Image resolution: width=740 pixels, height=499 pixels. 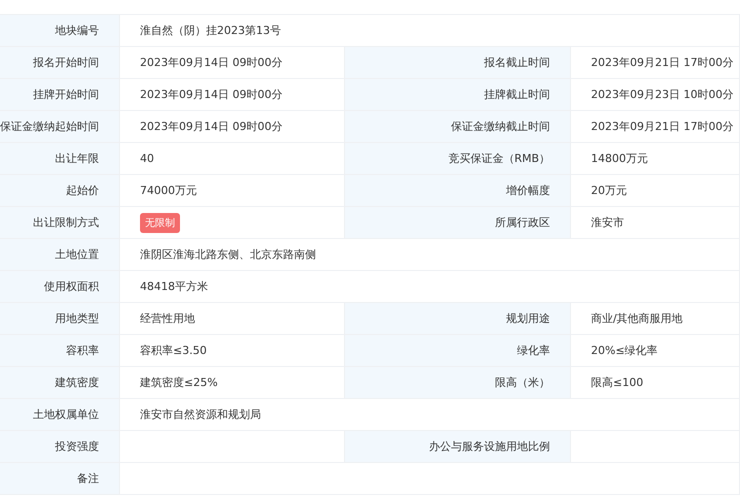 I want to click on field-label: 保证金缴纳起始时间, so click(x=60, y=126).